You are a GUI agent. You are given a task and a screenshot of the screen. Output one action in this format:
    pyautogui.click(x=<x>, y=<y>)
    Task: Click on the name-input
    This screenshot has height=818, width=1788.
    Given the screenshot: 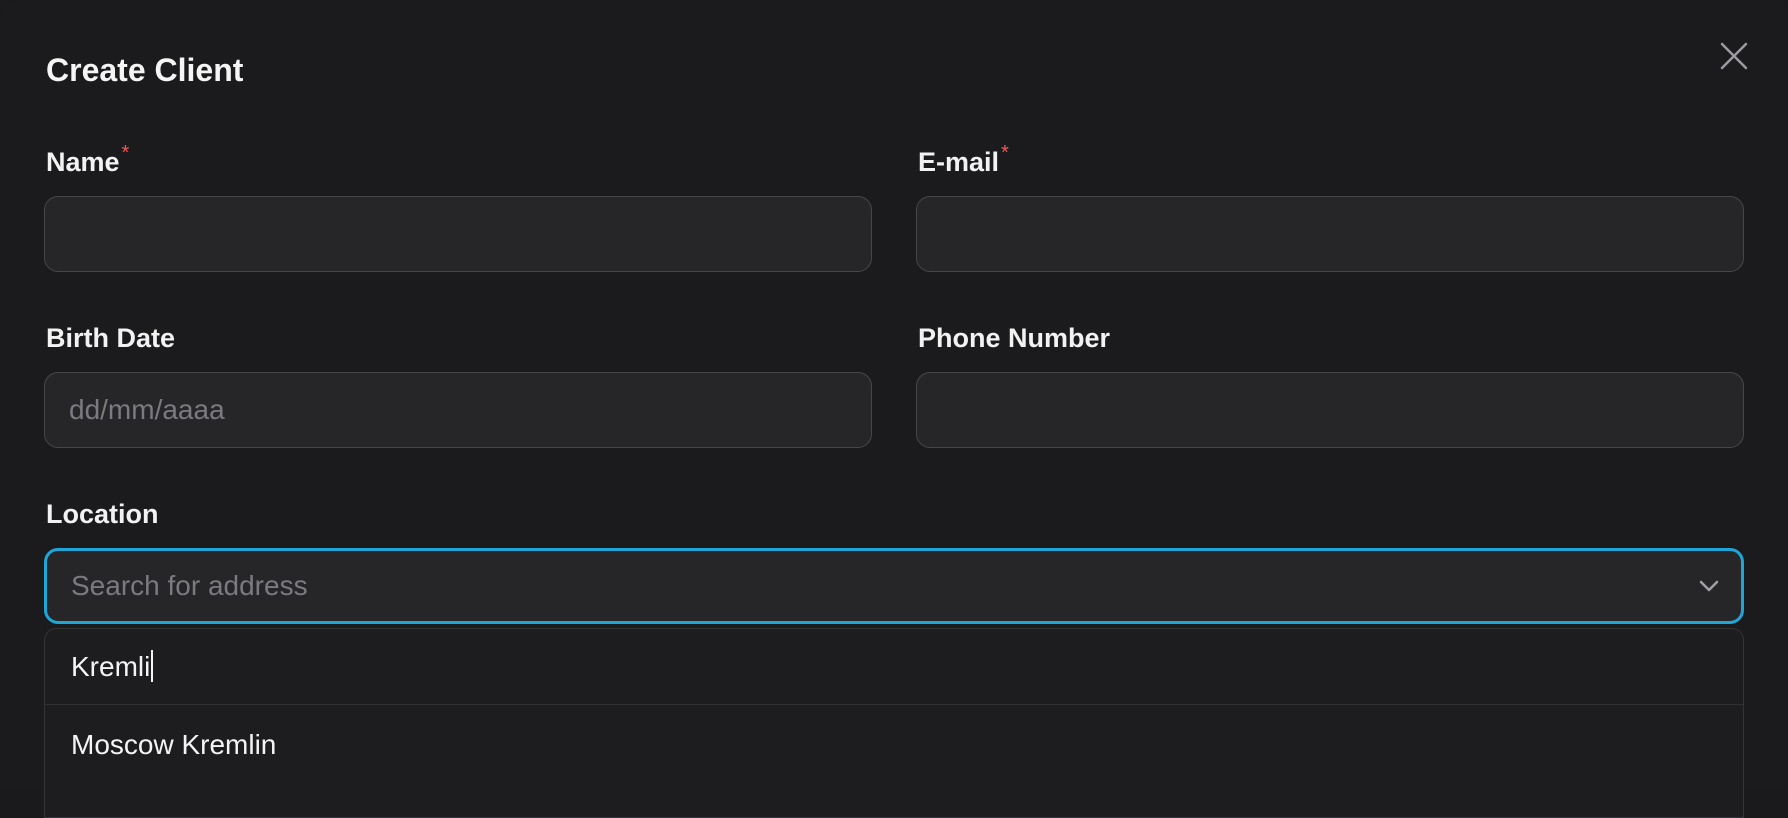 What is the action you would take?
    pyautogui.click(x=458, y=234)
    